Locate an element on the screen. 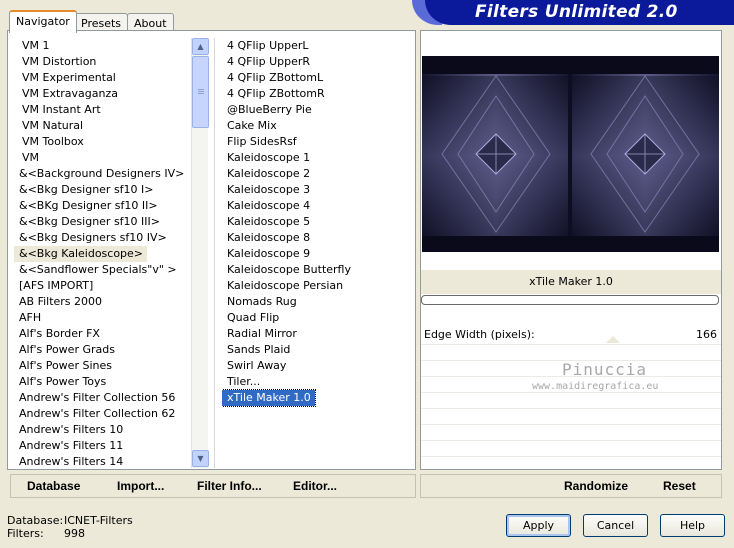  apply-button: Apply is located at coordinates (538, 525).